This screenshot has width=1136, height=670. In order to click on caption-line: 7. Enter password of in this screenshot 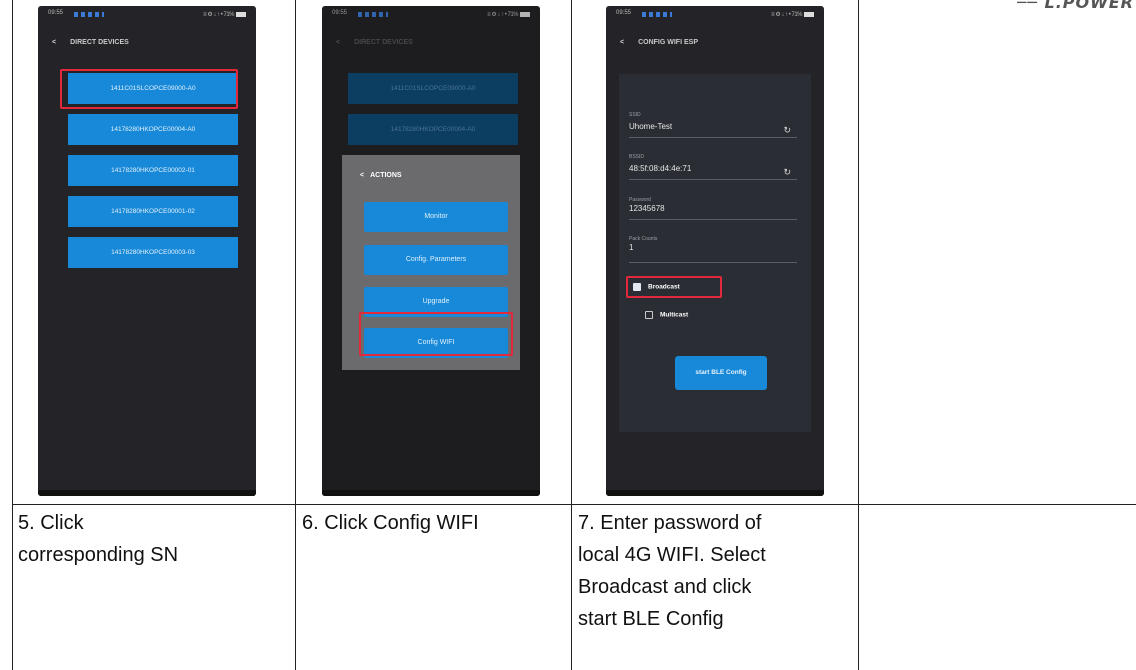, I will do `click(670, 523)`.